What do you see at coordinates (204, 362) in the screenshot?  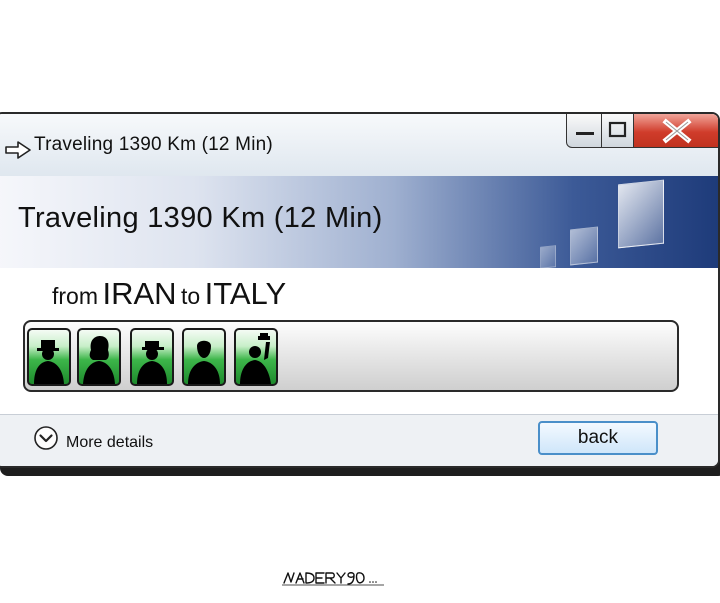 I see `man-silhouette-icon` at bounding box center [204, 362].